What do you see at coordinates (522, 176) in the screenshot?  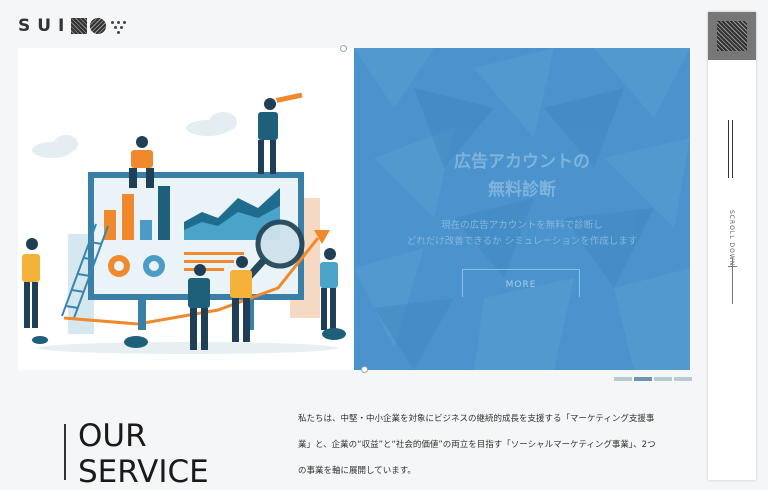 I see `hero-title: 広告アカウントの 無料診断` at bounding box center [522, 176].